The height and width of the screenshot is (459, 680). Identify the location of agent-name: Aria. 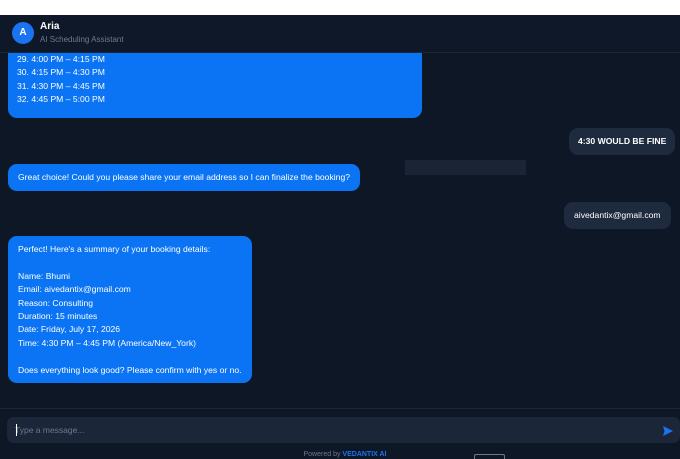
(50, 26).